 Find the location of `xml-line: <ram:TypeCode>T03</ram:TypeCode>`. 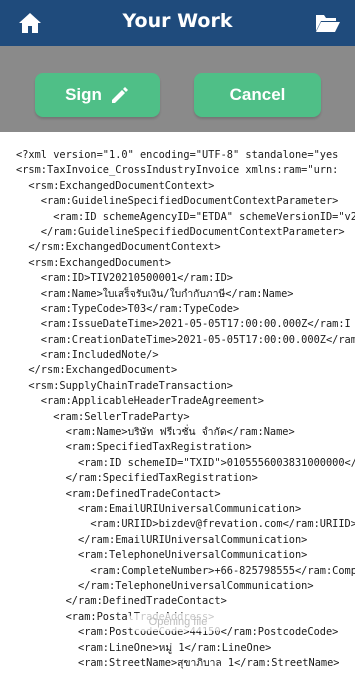

xml-line: <ram:TypeCode>T03</ram:TypeCode> is located at coordinates (128, 308).